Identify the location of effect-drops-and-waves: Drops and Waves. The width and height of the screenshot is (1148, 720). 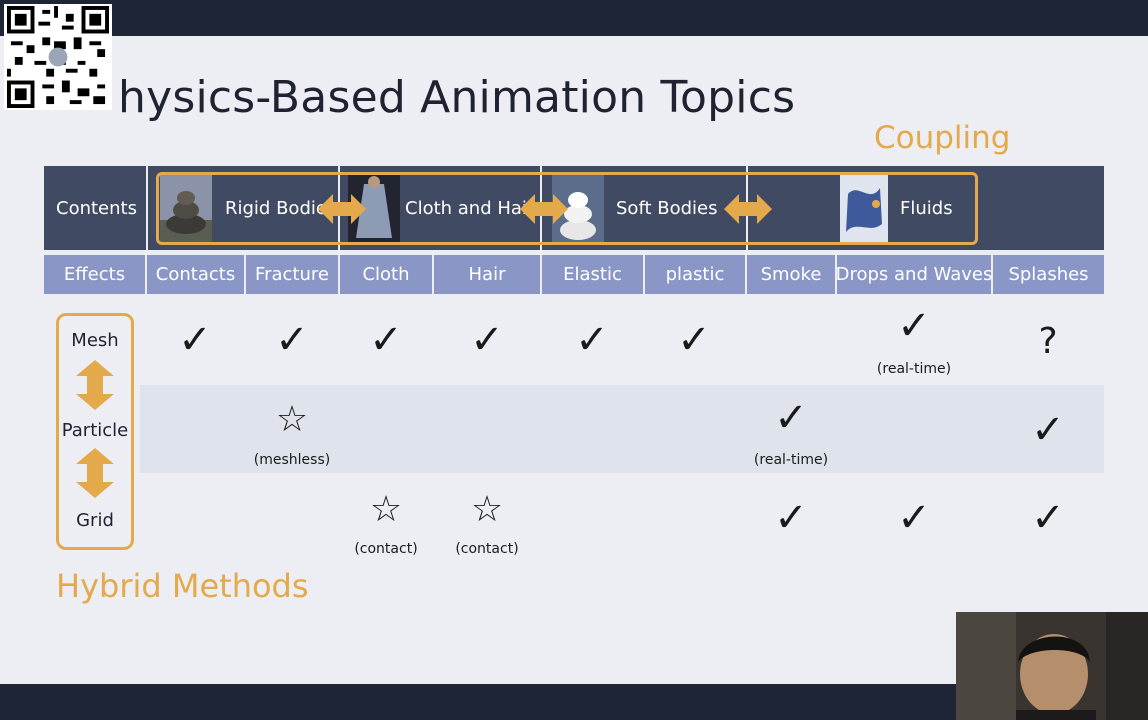
(914, 274).